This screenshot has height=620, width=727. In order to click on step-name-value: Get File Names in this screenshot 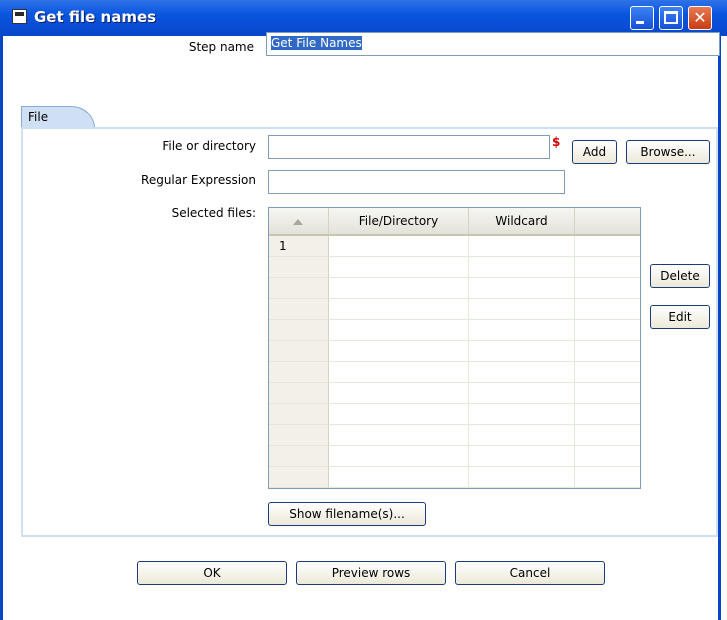, I will do `click(316, 43)`.